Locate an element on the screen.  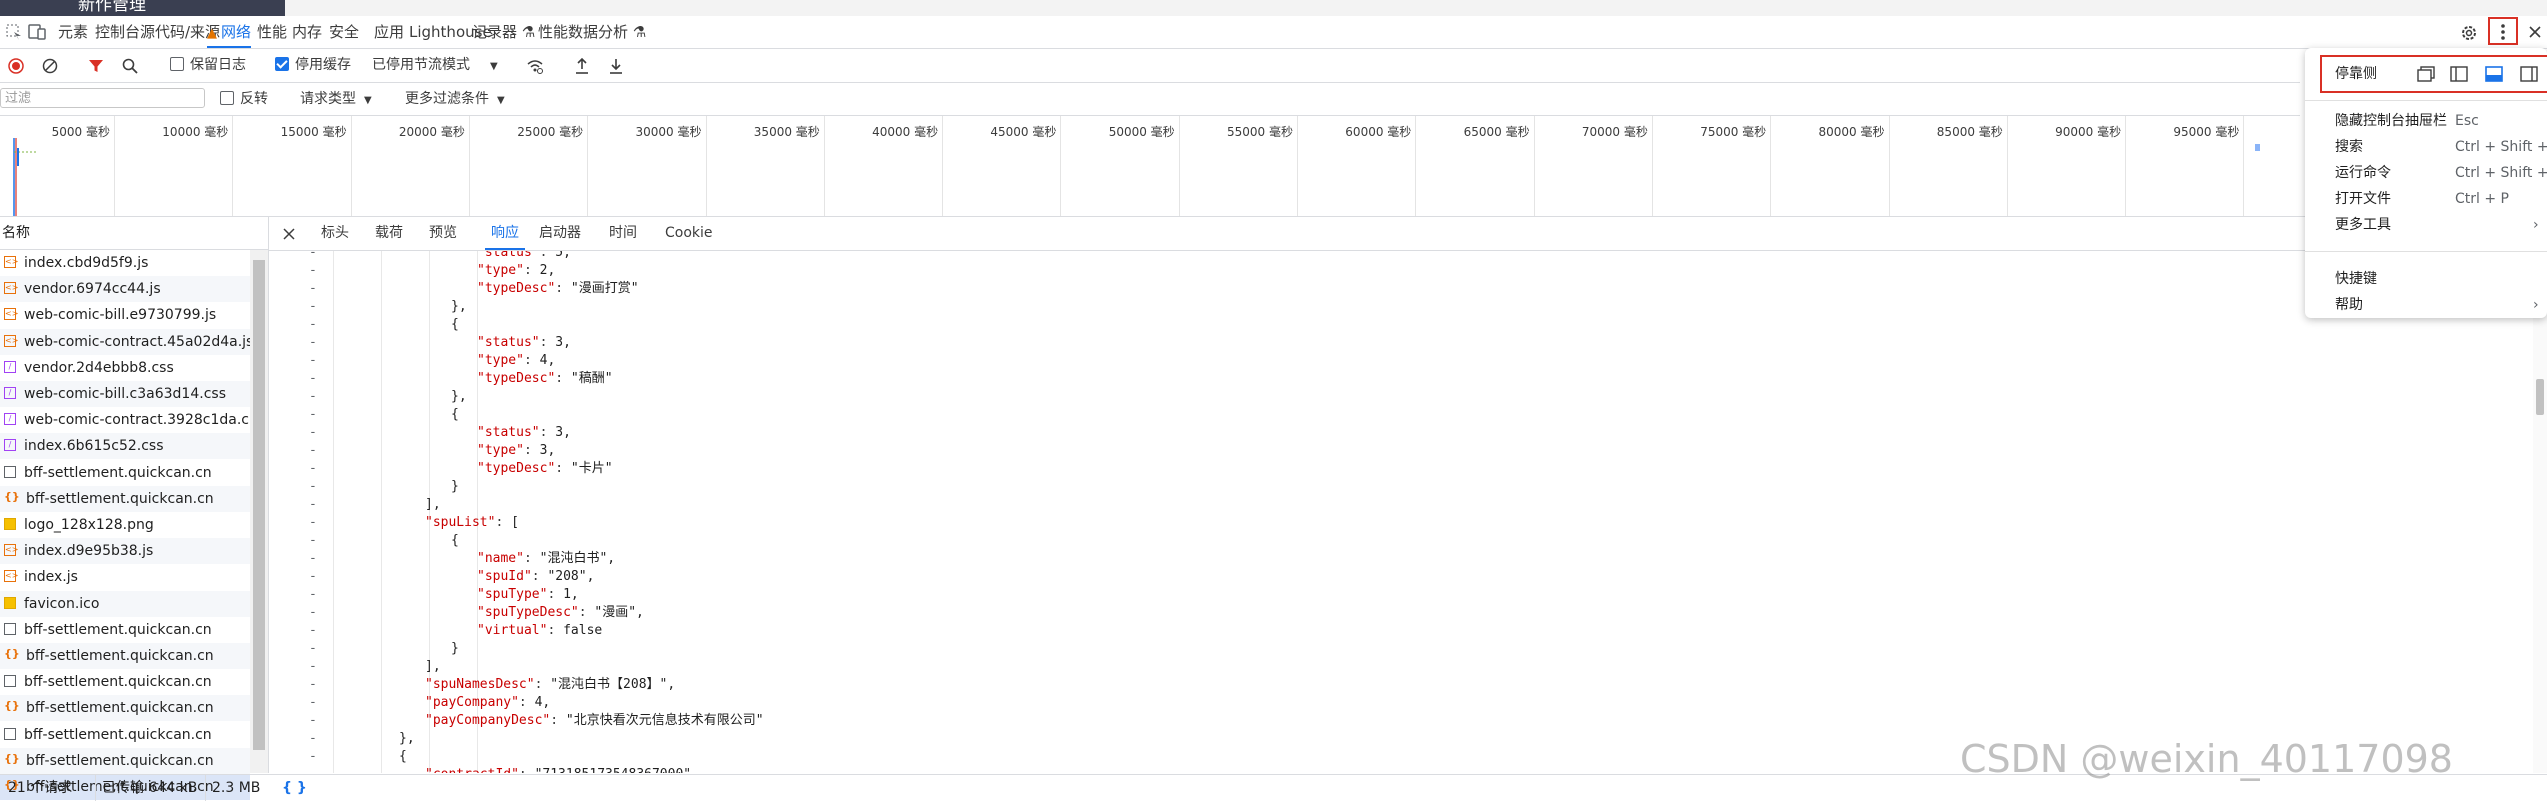
menu-item-label: 帮助 is located at coordinates (2349, 305).